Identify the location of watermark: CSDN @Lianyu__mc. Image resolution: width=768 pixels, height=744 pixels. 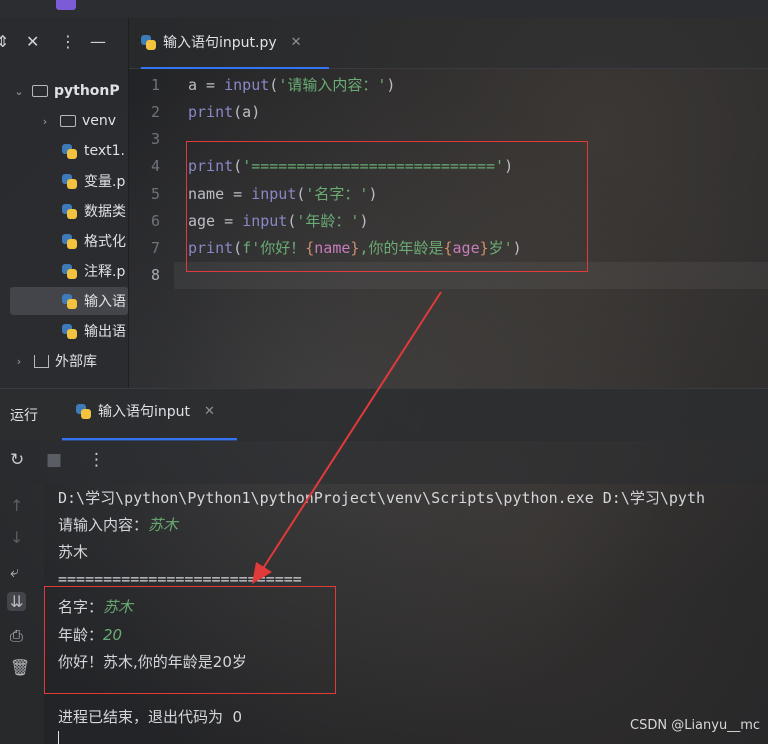
(695, 725).